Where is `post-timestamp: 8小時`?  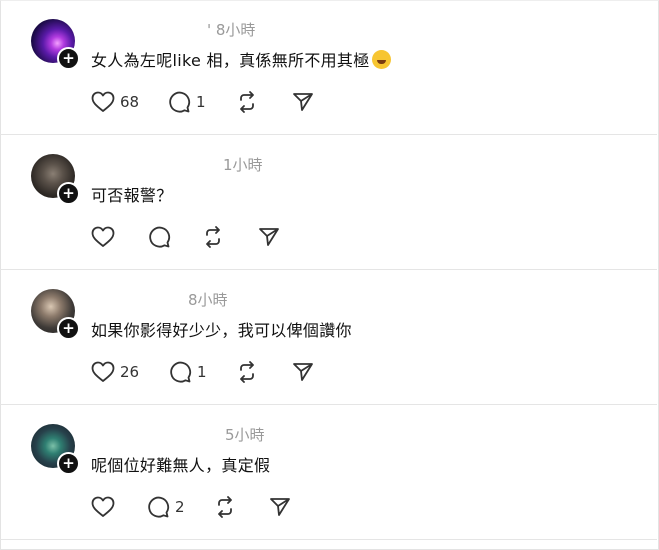
post-timestamp: 8小時 is located at coordinates (208, 300).